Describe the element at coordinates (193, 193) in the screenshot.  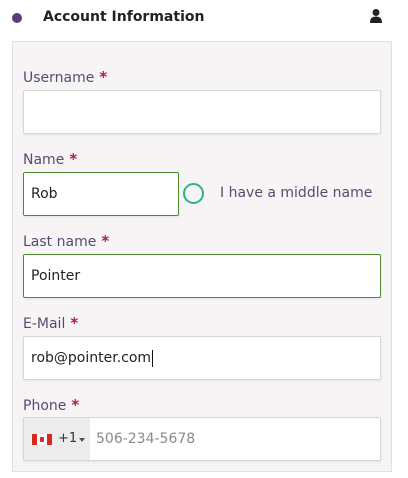
I see `middle-name-toggle` at that location.